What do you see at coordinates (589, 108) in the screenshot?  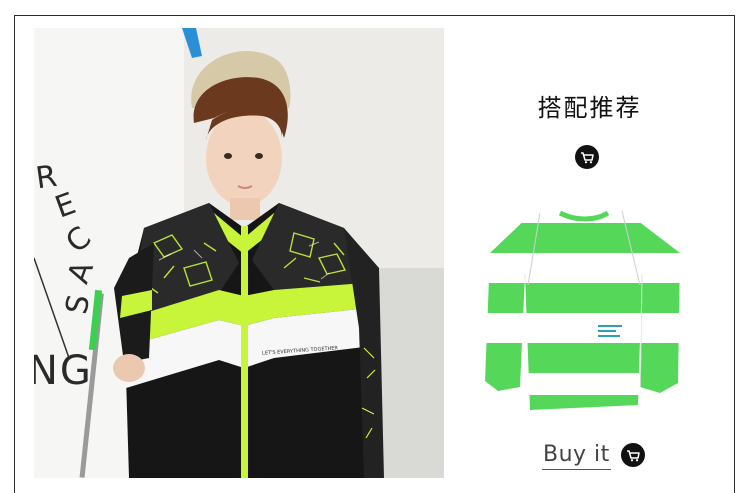 I see `recommend-title: 搭配推荐` at bounding box center [589, 108].